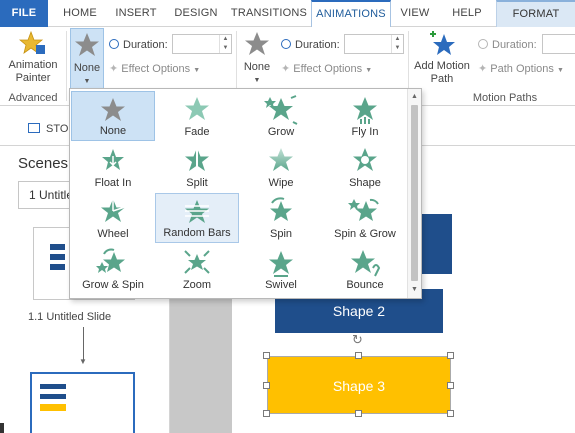  Describe the element at coordinates (281, 234) in the screenshot. I see `anim-label: Spin` at that location.